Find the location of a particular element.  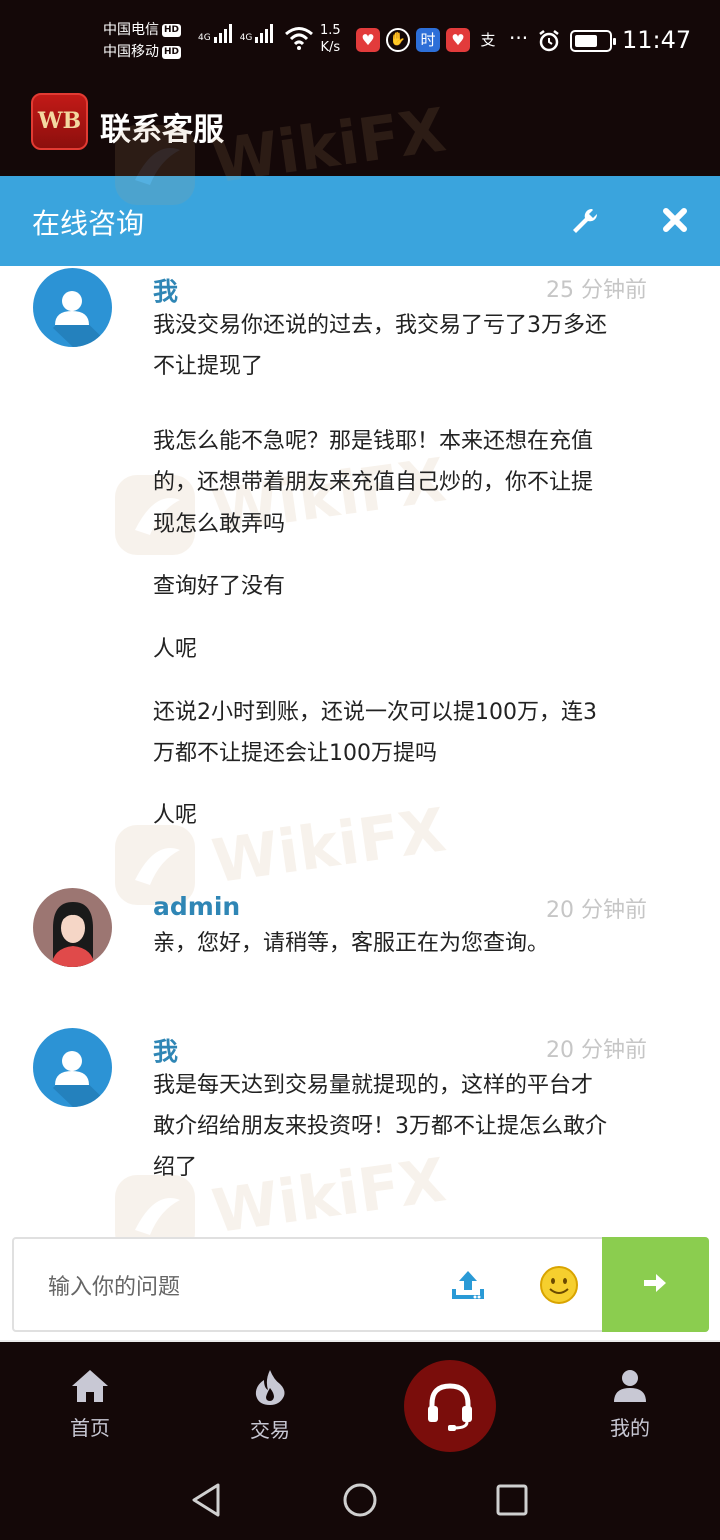

nav-label: 我的 is located at coordinates (630, 1428).